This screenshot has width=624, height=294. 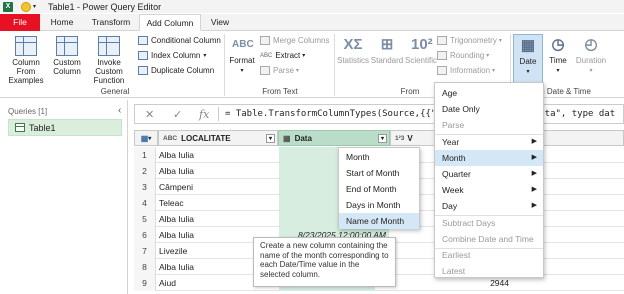 I want to click on row-number: 1, so click(x=145, y=155).